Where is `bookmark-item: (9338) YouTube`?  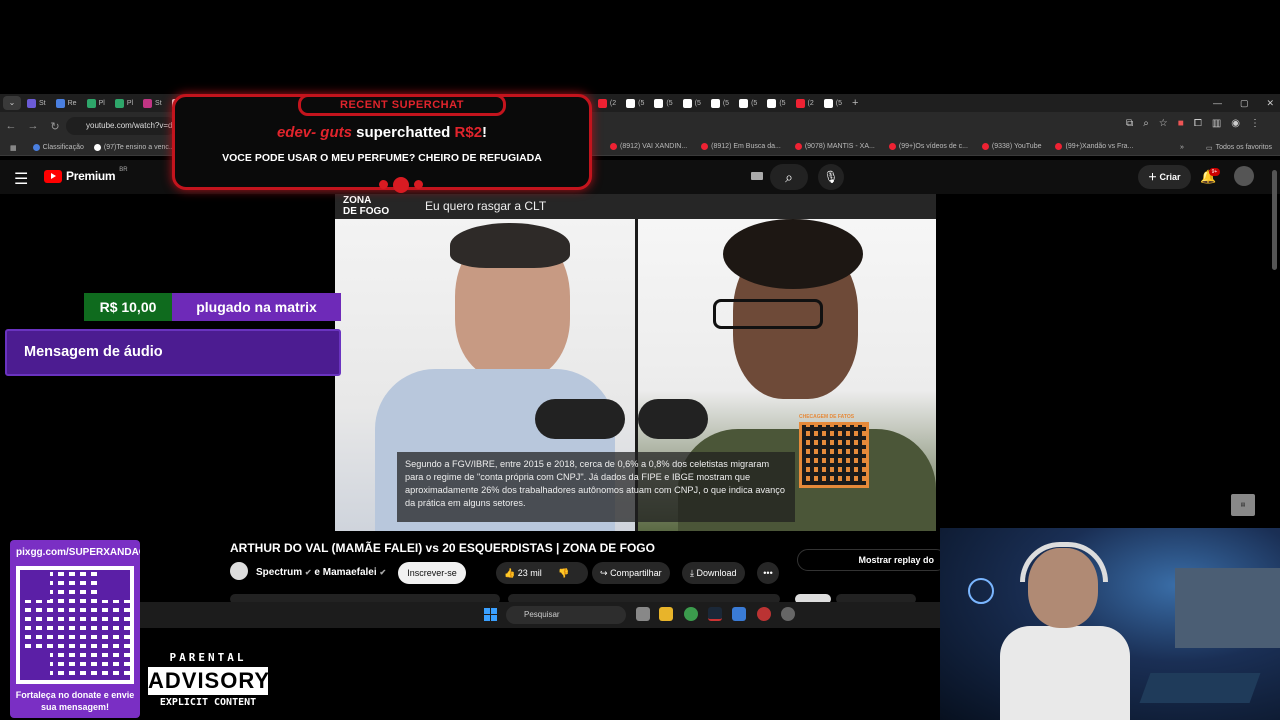
bookmark-item: (9338) YouTube is located at coordinates (1011, 146).